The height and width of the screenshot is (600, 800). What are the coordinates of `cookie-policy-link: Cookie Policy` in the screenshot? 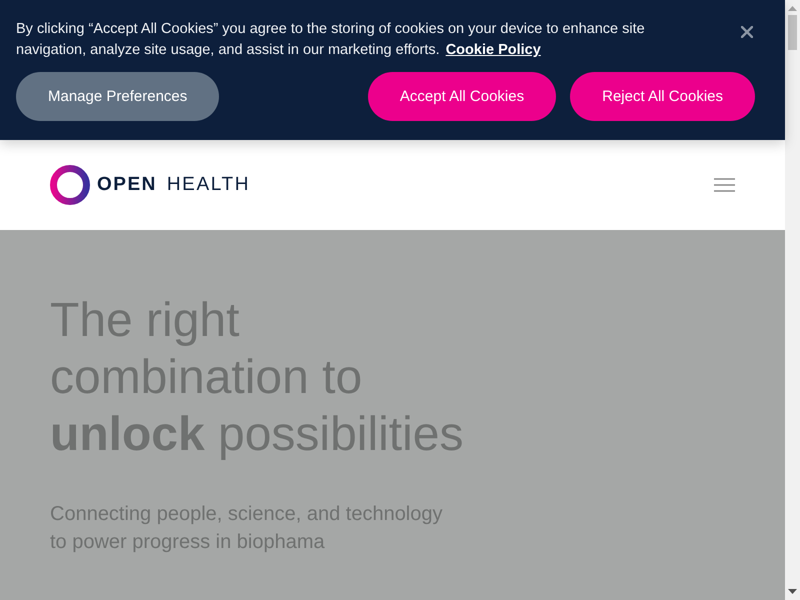 It's located at (493, 50).